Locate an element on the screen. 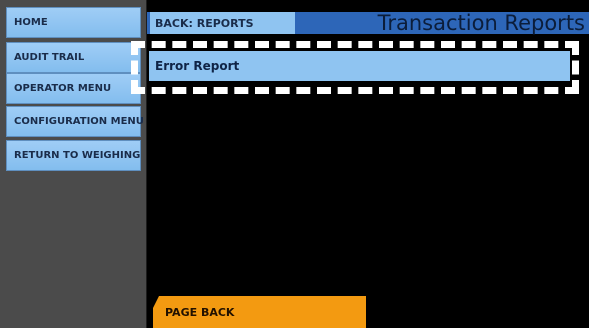 This screenshot has height=328, width=589. sidebar-item-audit-trail: AUDIT TRAIL is located at coordinates (73, 57).